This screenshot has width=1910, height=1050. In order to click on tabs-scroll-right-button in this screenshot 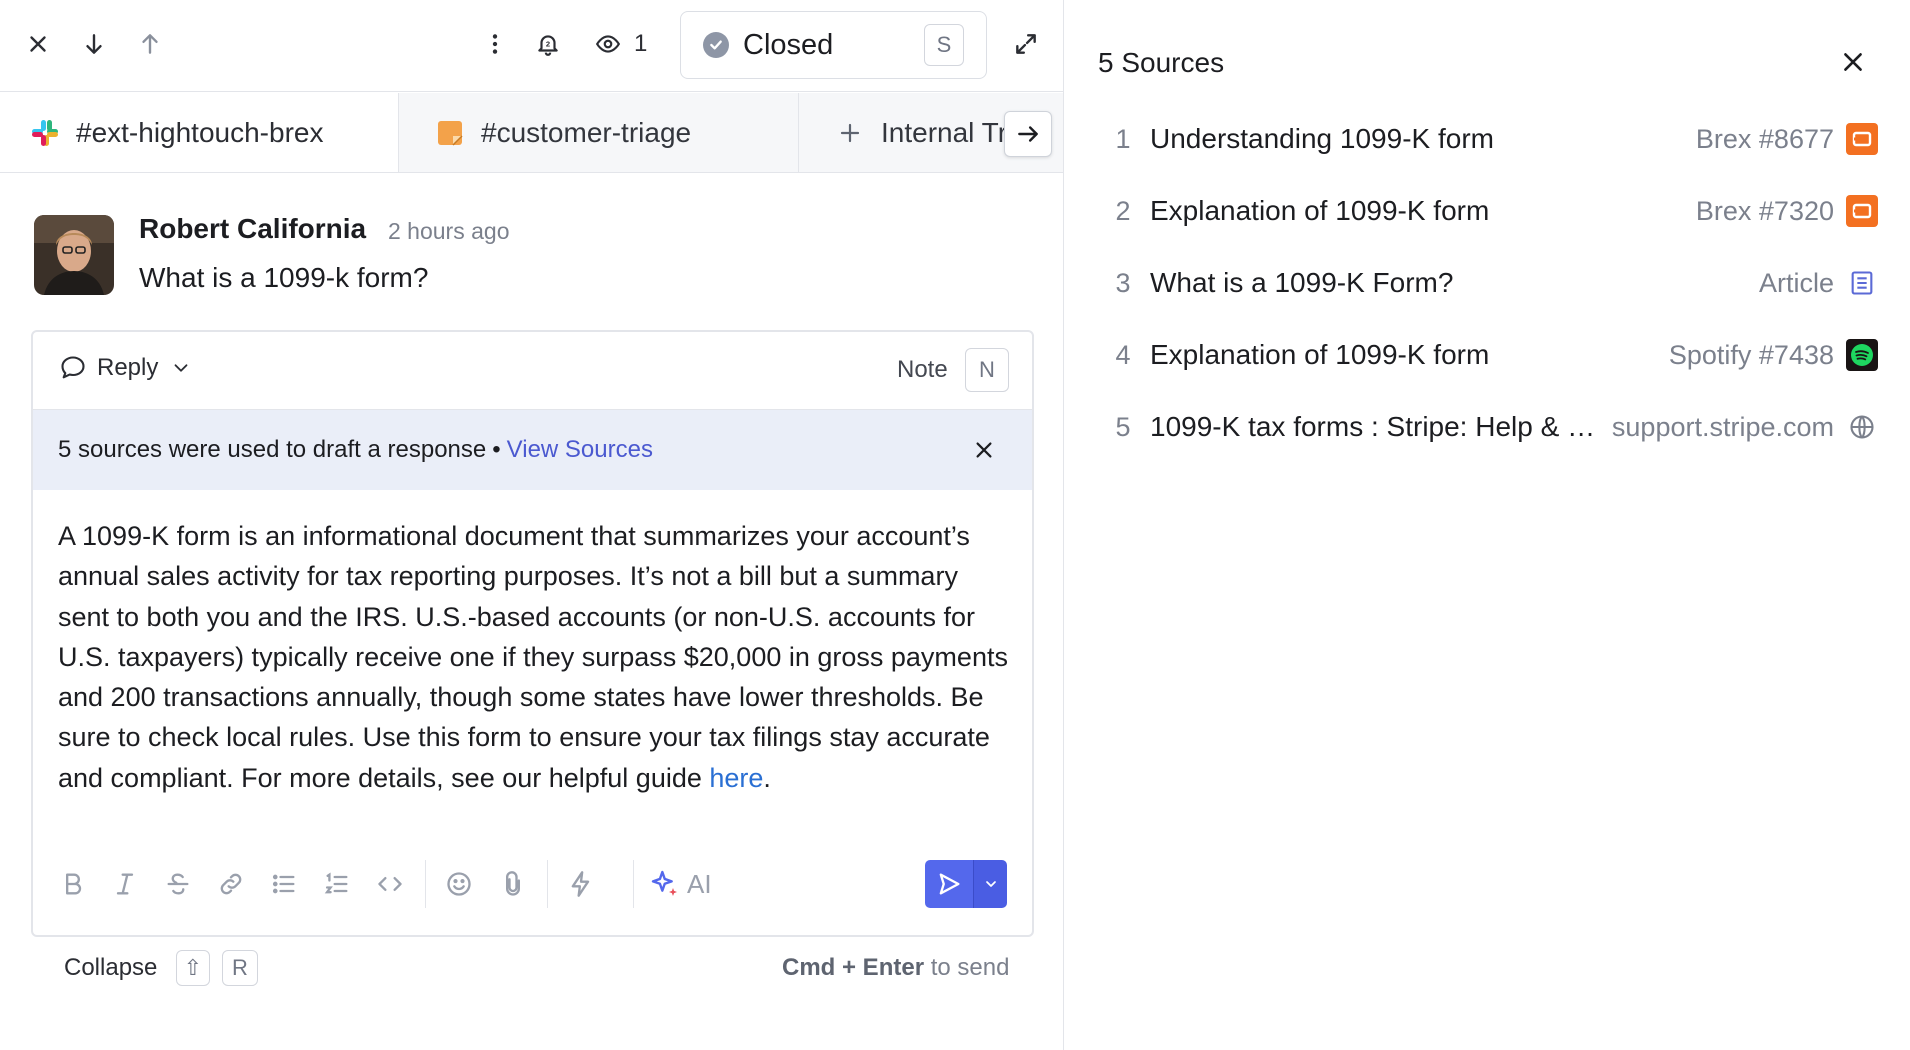, I will do `click(1028, 134)`.